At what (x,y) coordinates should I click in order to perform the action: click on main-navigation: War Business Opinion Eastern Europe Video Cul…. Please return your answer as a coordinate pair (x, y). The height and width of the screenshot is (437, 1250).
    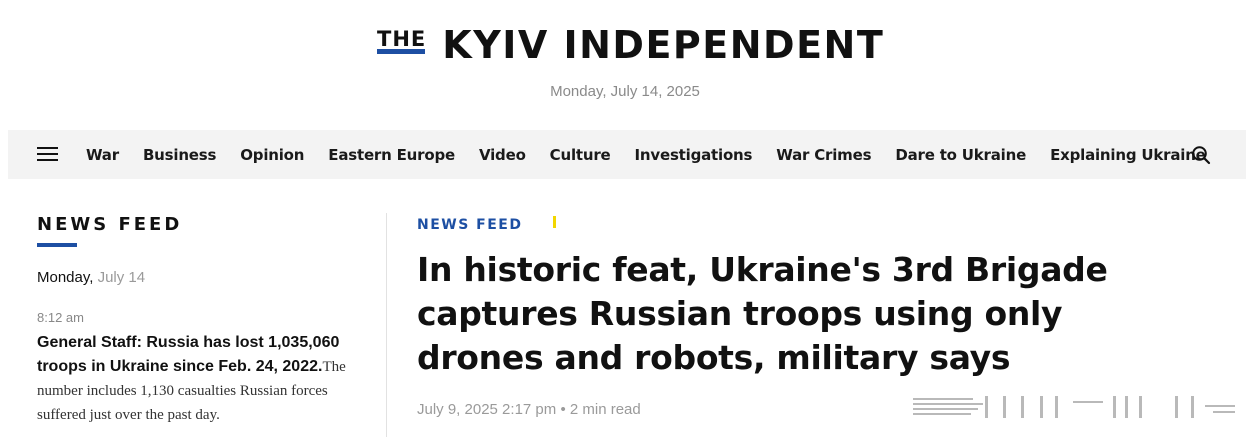
    Looking at the image, I should click on (627, 154).